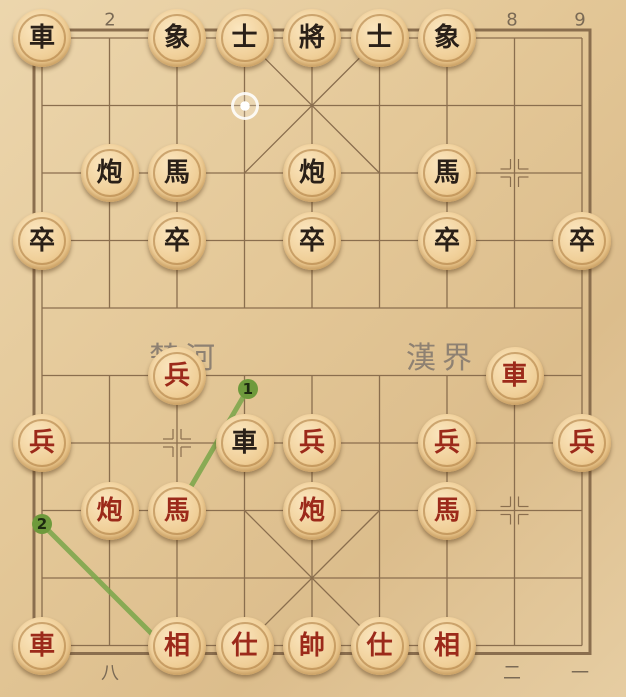 The image size is (626, 697). I want to click on bottom-coord-1: 一, so click(580, 673).